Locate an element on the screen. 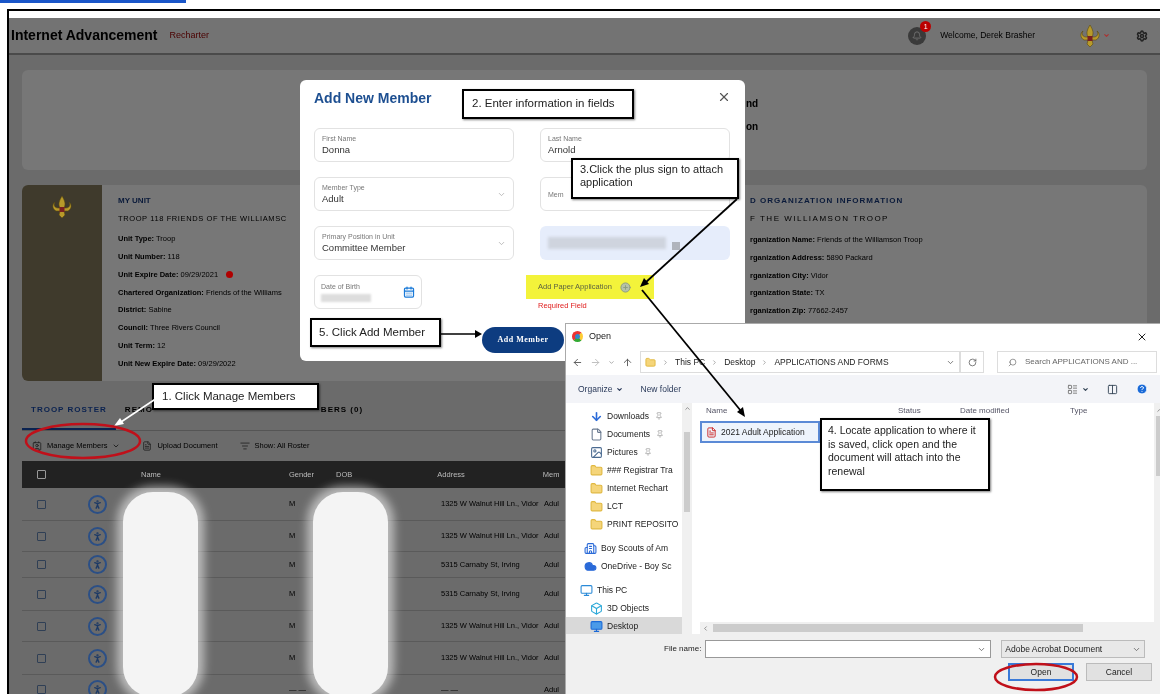 This screenshot has height=694, width=1160. dialog-title: Open is located at coordinates (600, 336).